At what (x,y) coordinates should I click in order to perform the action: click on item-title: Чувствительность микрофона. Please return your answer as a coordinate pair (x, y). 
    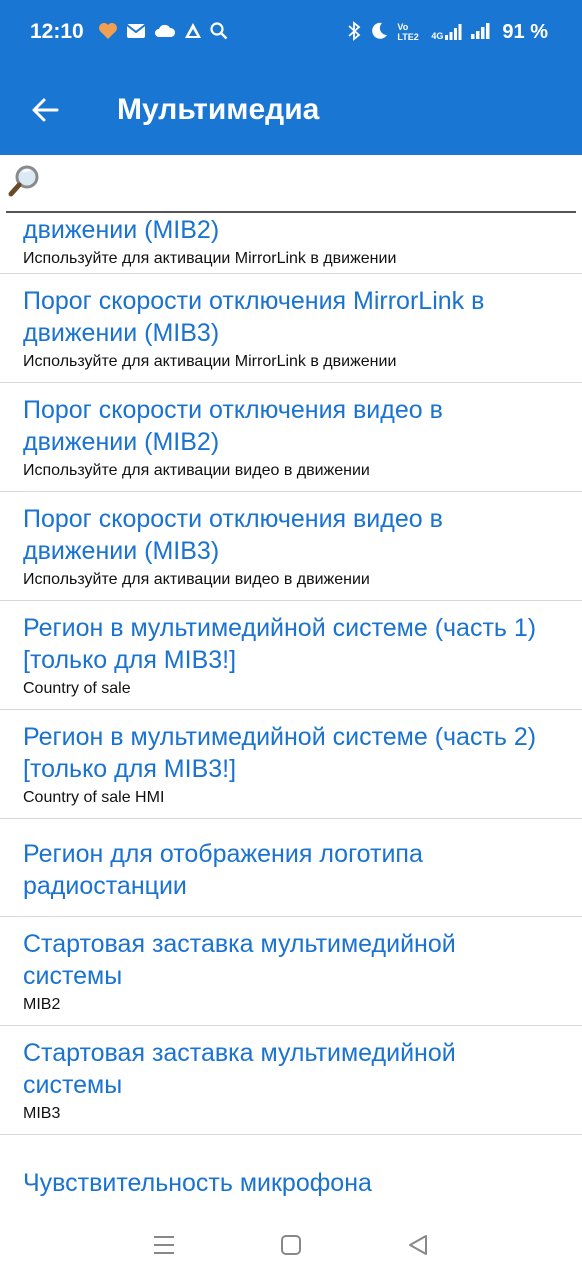
    Looking at the image, I should click on (197, 1183).